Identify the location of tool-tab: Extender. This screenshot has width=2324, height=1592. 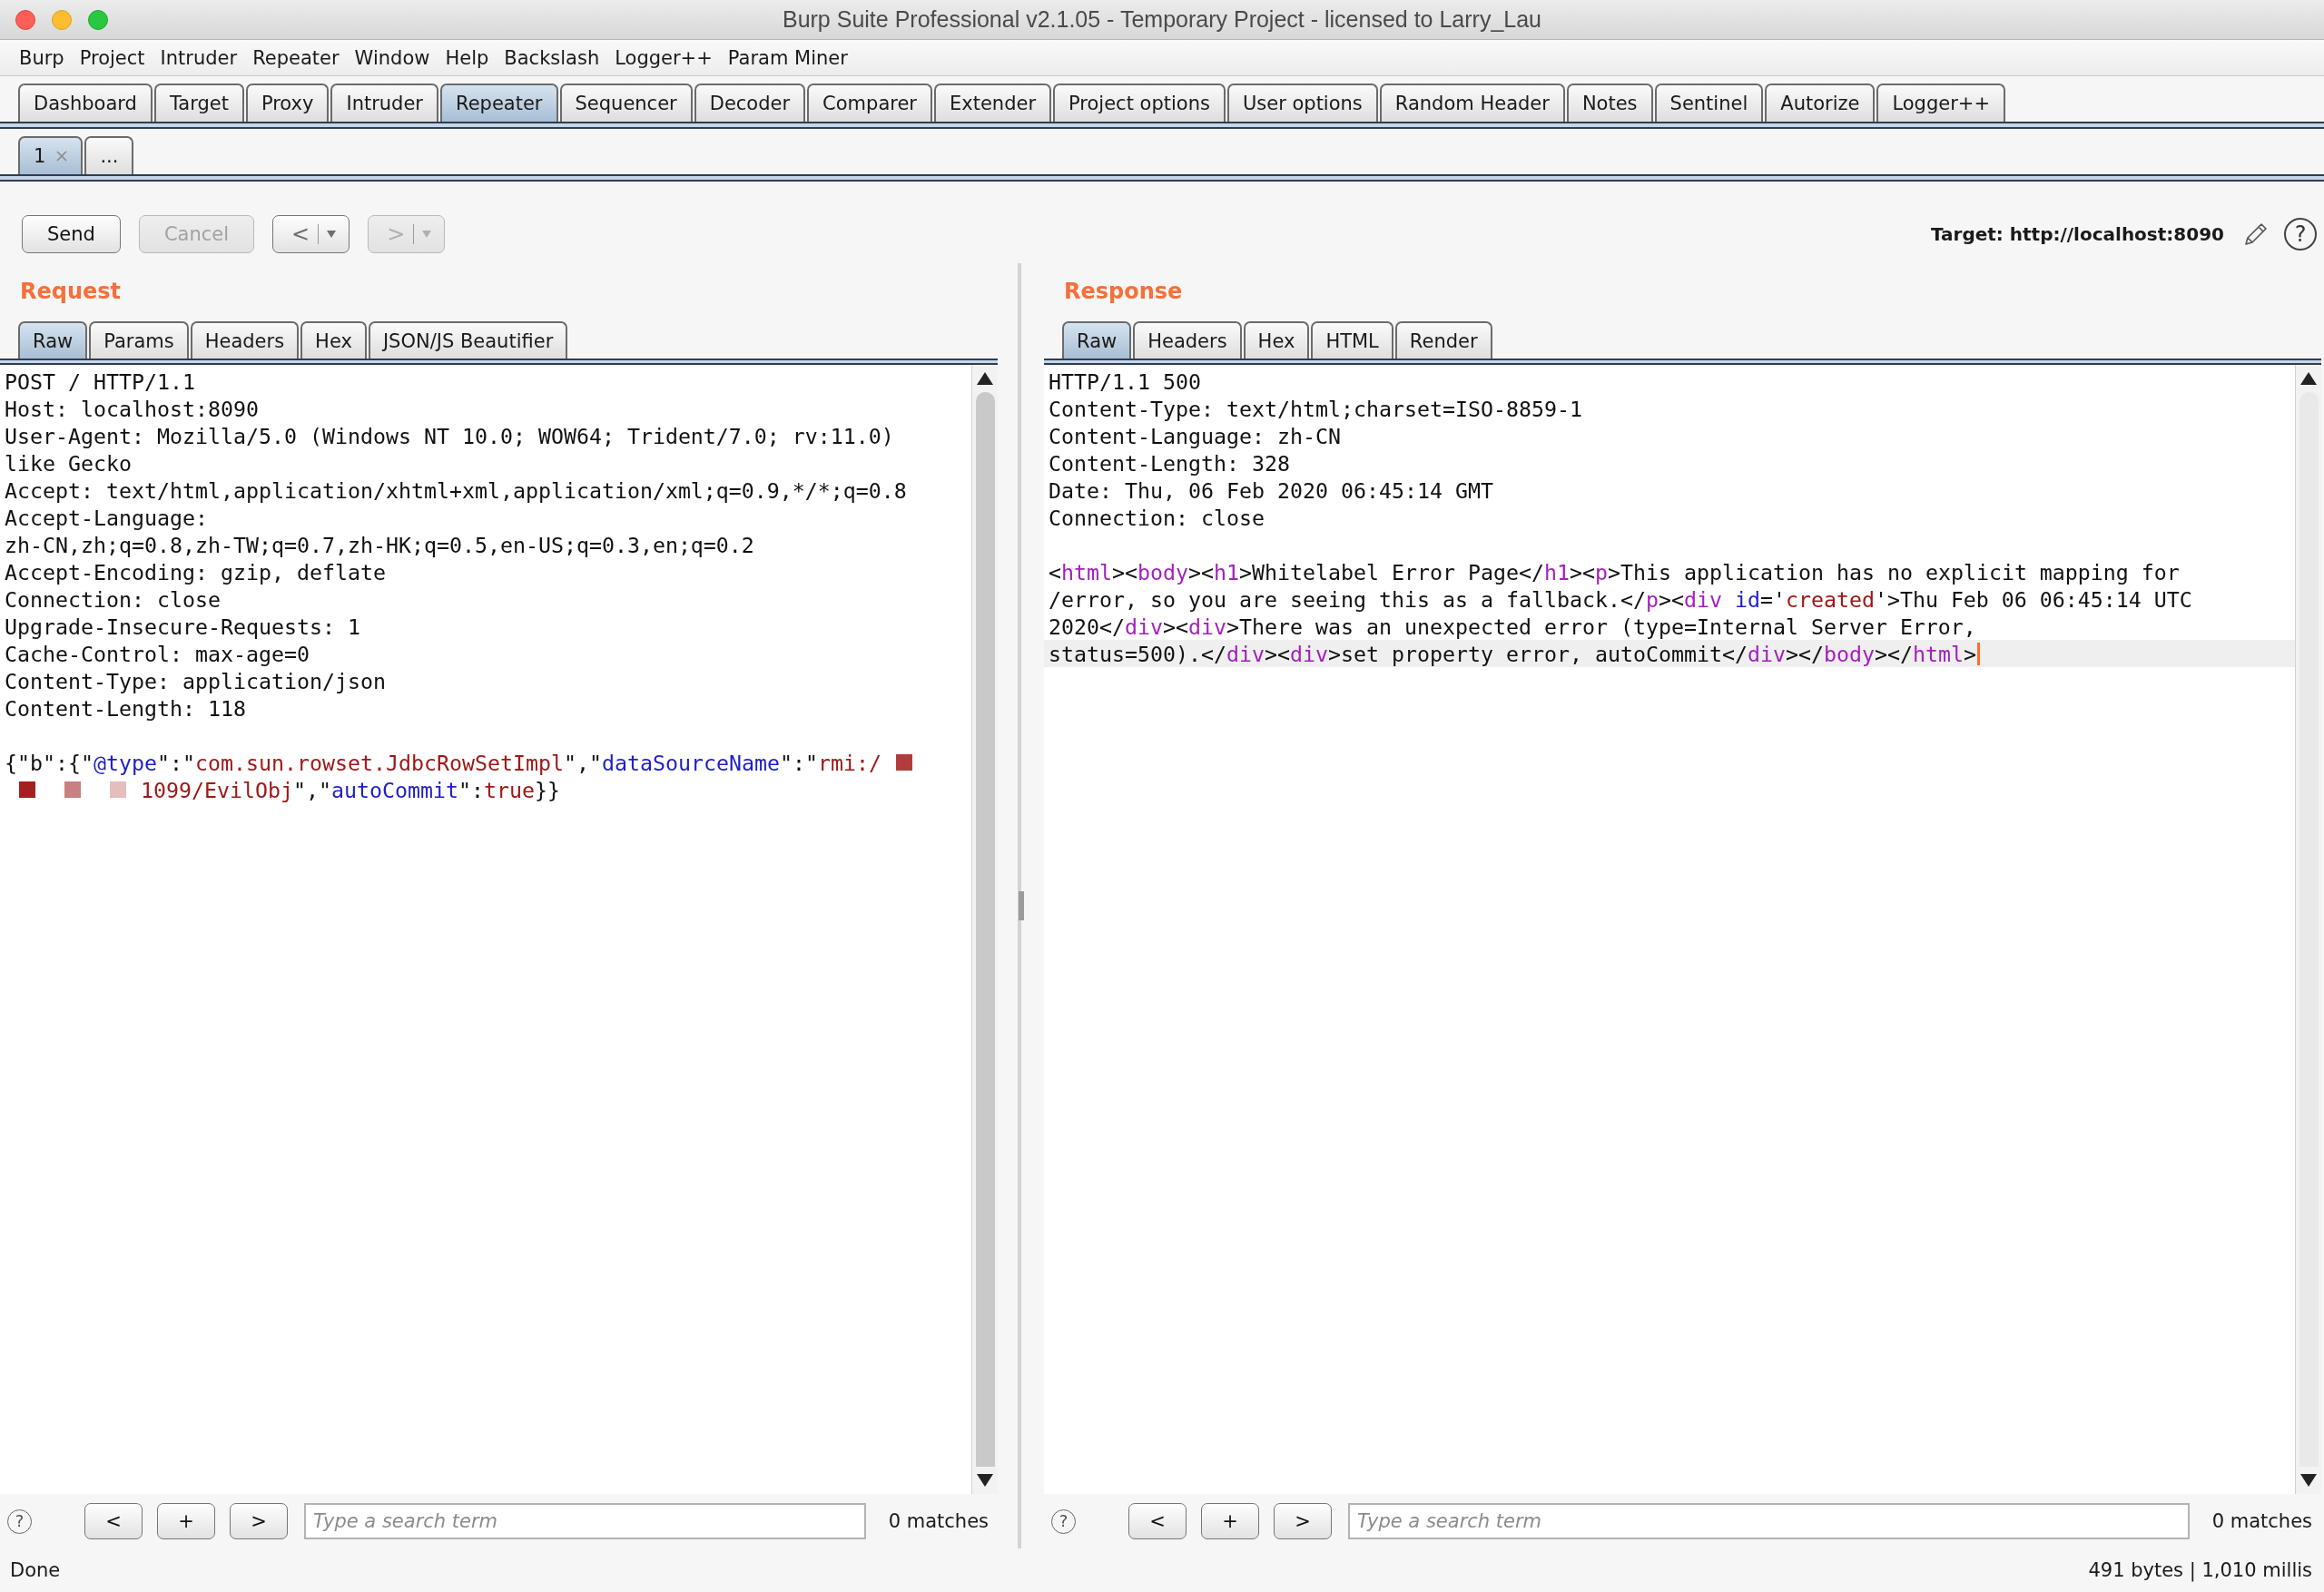
(993, 103).